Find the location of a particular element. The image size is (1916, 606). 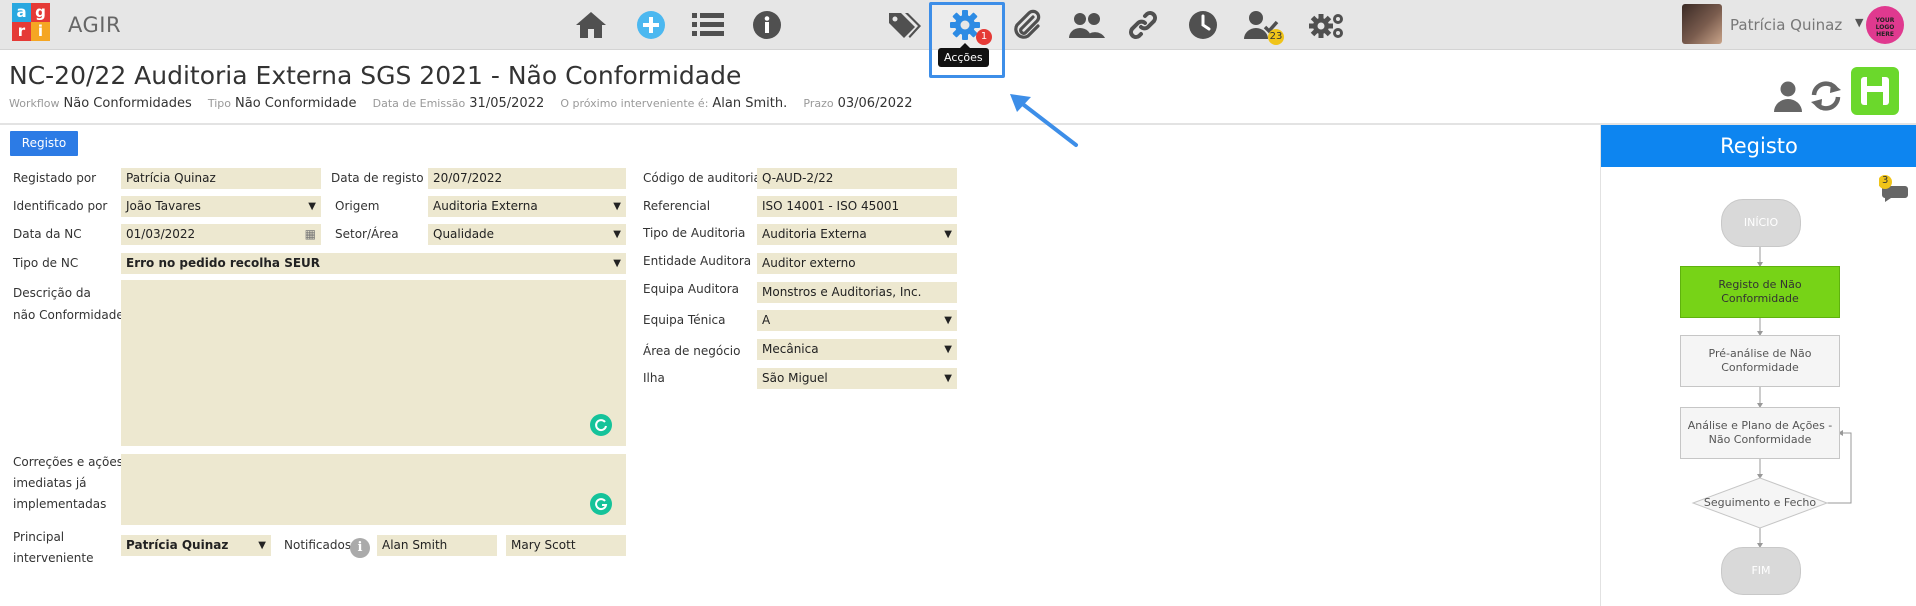

correcoes-label-1: Correções e ações is located at coordinates (68, 462).